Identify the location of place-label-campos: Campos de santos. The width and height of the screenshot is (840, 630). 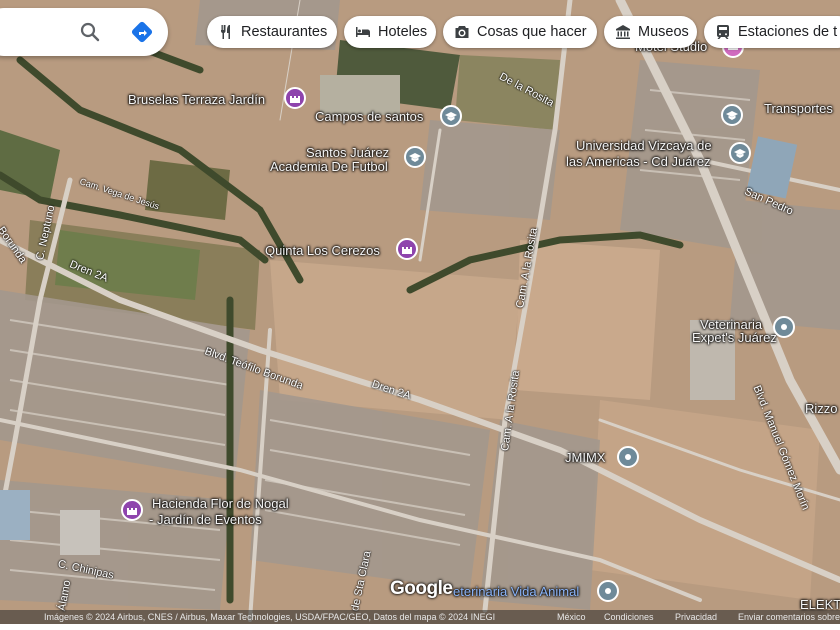
(369, 117).